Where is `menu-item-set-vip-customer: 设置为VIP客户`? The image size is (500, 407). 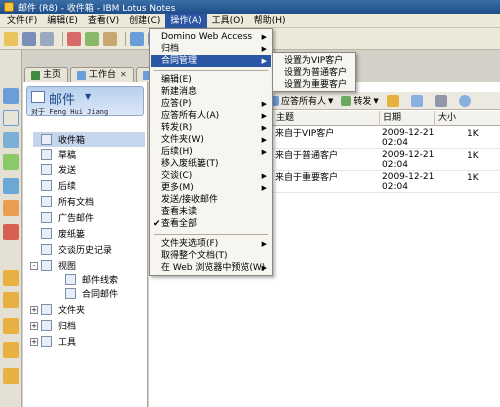
menu-item-set-vip-customer: 设置为VIP客户 is located at coordinates (314, 61).